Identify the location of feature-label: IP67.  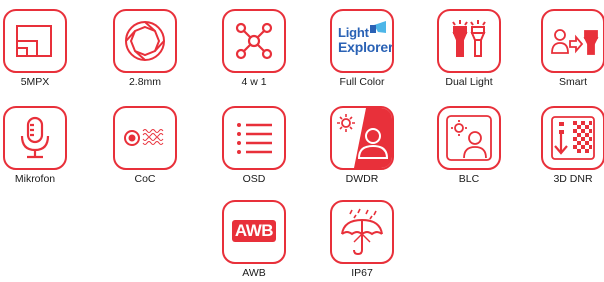
(362, 273).